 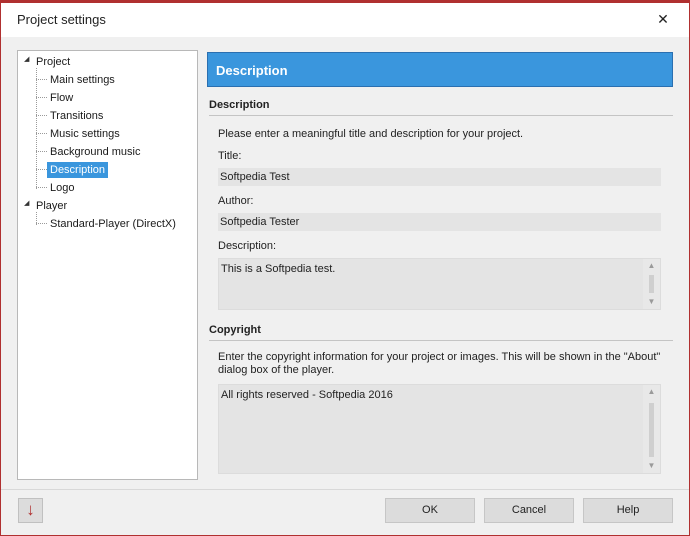 I want to click on copyright-scrollbar: ▲ ▼, so click(x=651, y=429).